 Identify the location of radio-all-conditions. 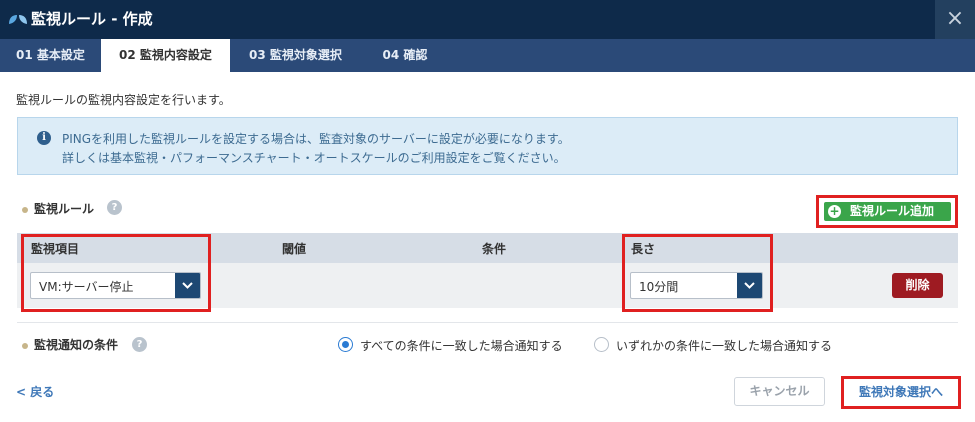
(345, 344).